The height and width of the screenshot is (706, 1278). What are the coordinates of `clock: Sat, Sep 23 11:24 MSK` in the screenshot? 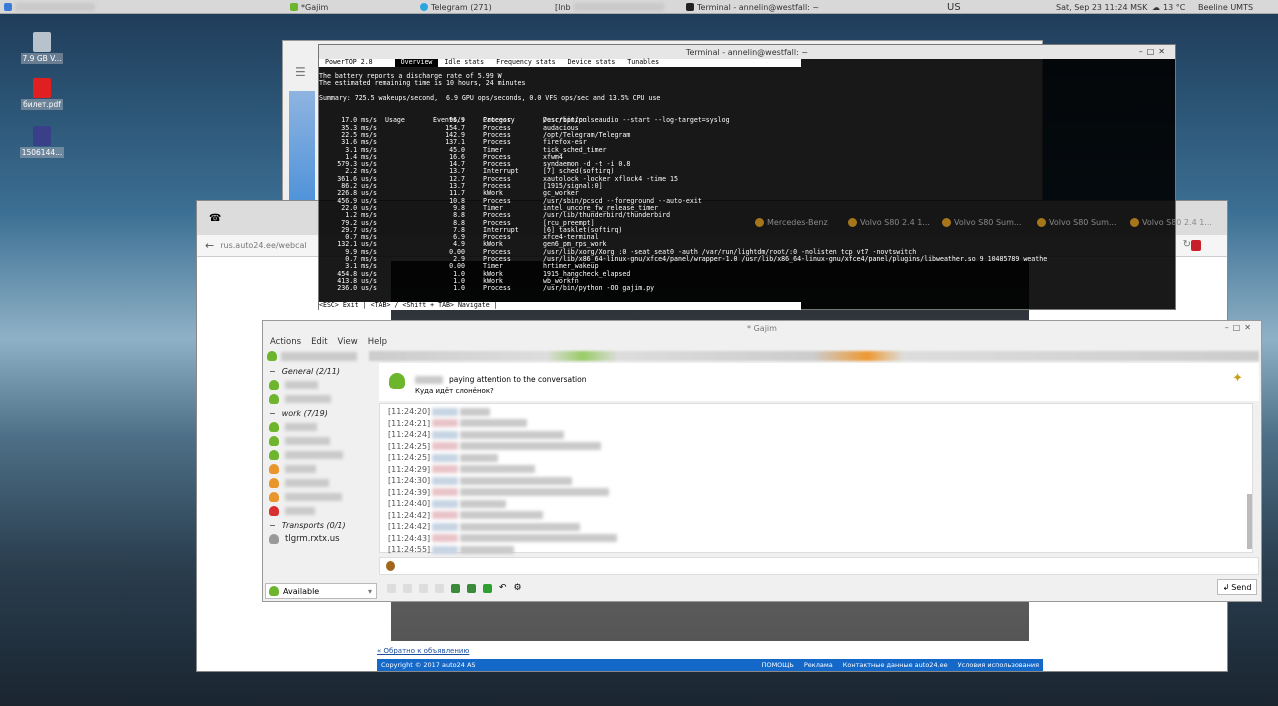 It's located at (1101, 7).